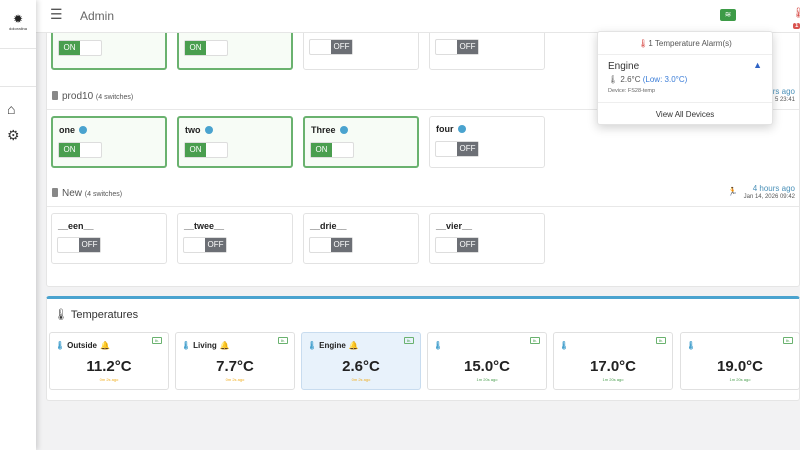 The width and height of the screenshot is (800, 450). Describe the element at coordinates (235, 366) in the screenshot. I see `temperature-value: 7.7°C` at that location.